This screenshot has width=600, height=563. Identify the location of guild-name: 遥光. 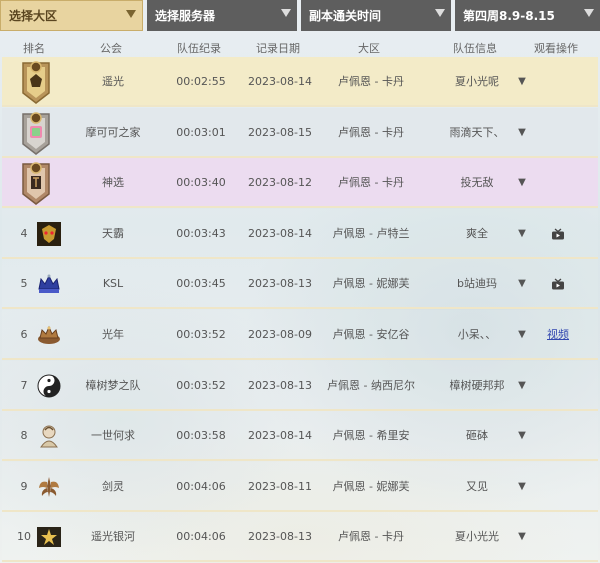
(113, 81).